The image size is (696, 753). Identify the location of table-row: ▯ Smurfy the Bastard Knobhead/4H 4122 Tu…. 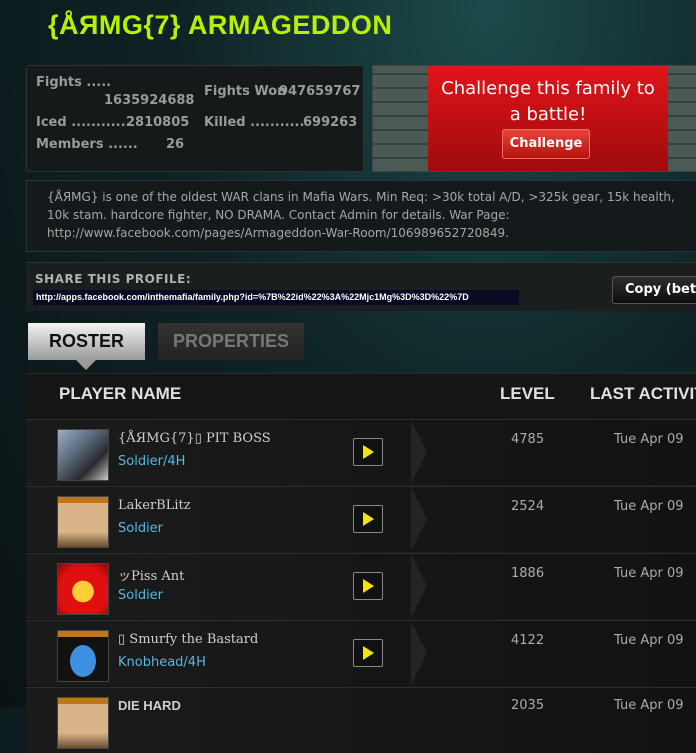
(361, 653).